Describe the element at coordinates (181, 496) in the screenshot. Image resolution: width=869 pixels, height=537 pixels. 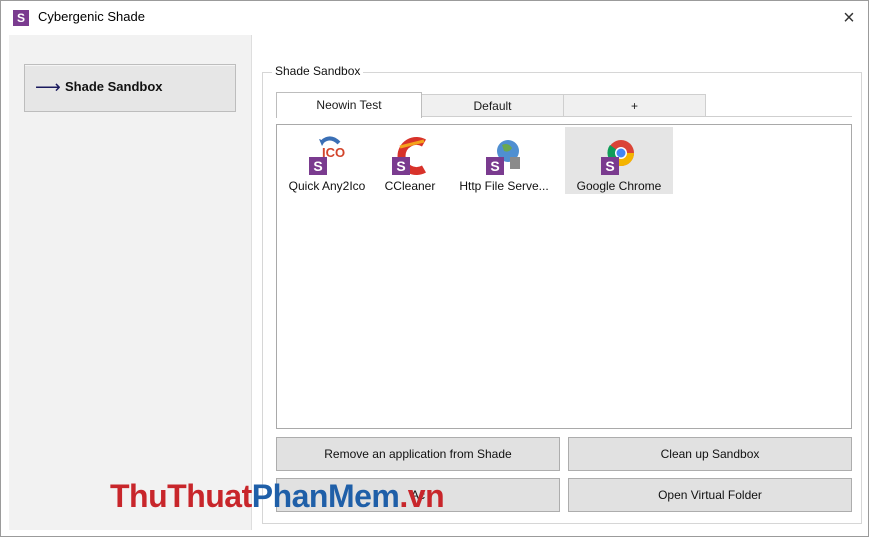
I see `watermark-part1: ThuThuat` at that location.